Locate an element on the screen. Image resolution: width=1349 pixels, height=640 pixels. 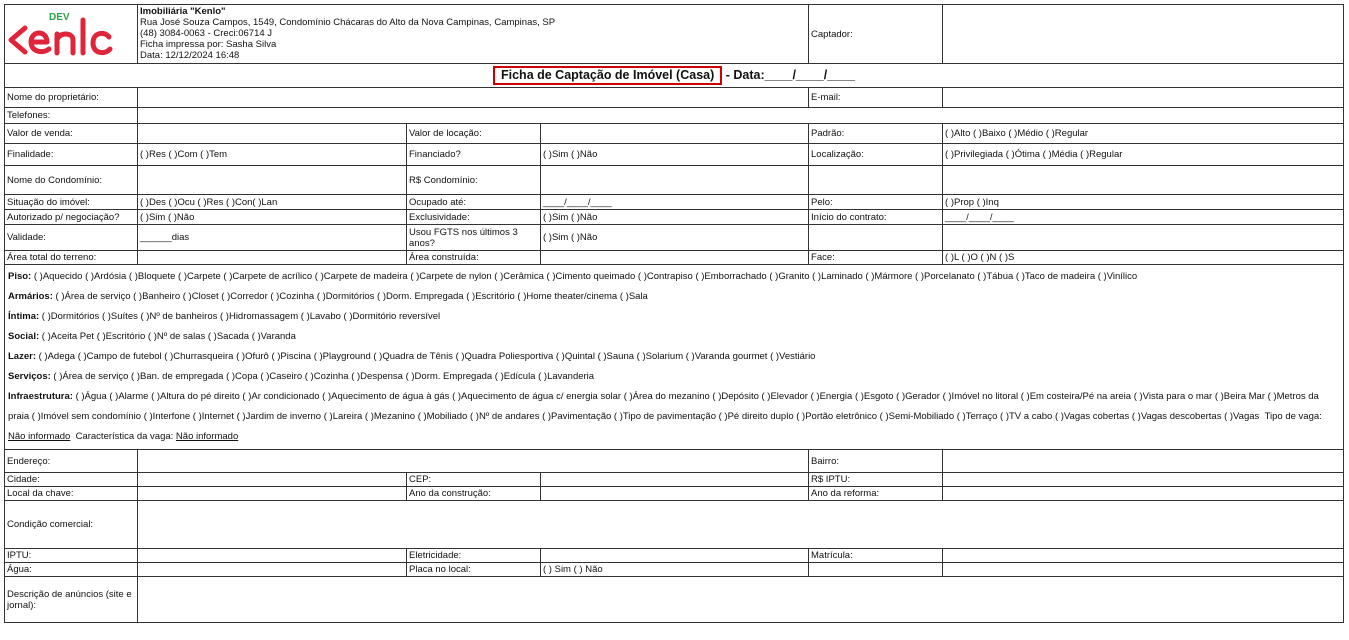
district-field is located at coordinates (1143, 461).